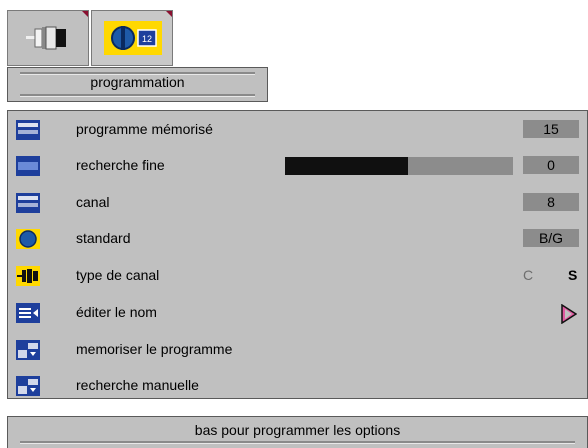  Describe the element at coordinates (144, 129) in the screenshot. I see `row-label: programme mémorisé` at that location.